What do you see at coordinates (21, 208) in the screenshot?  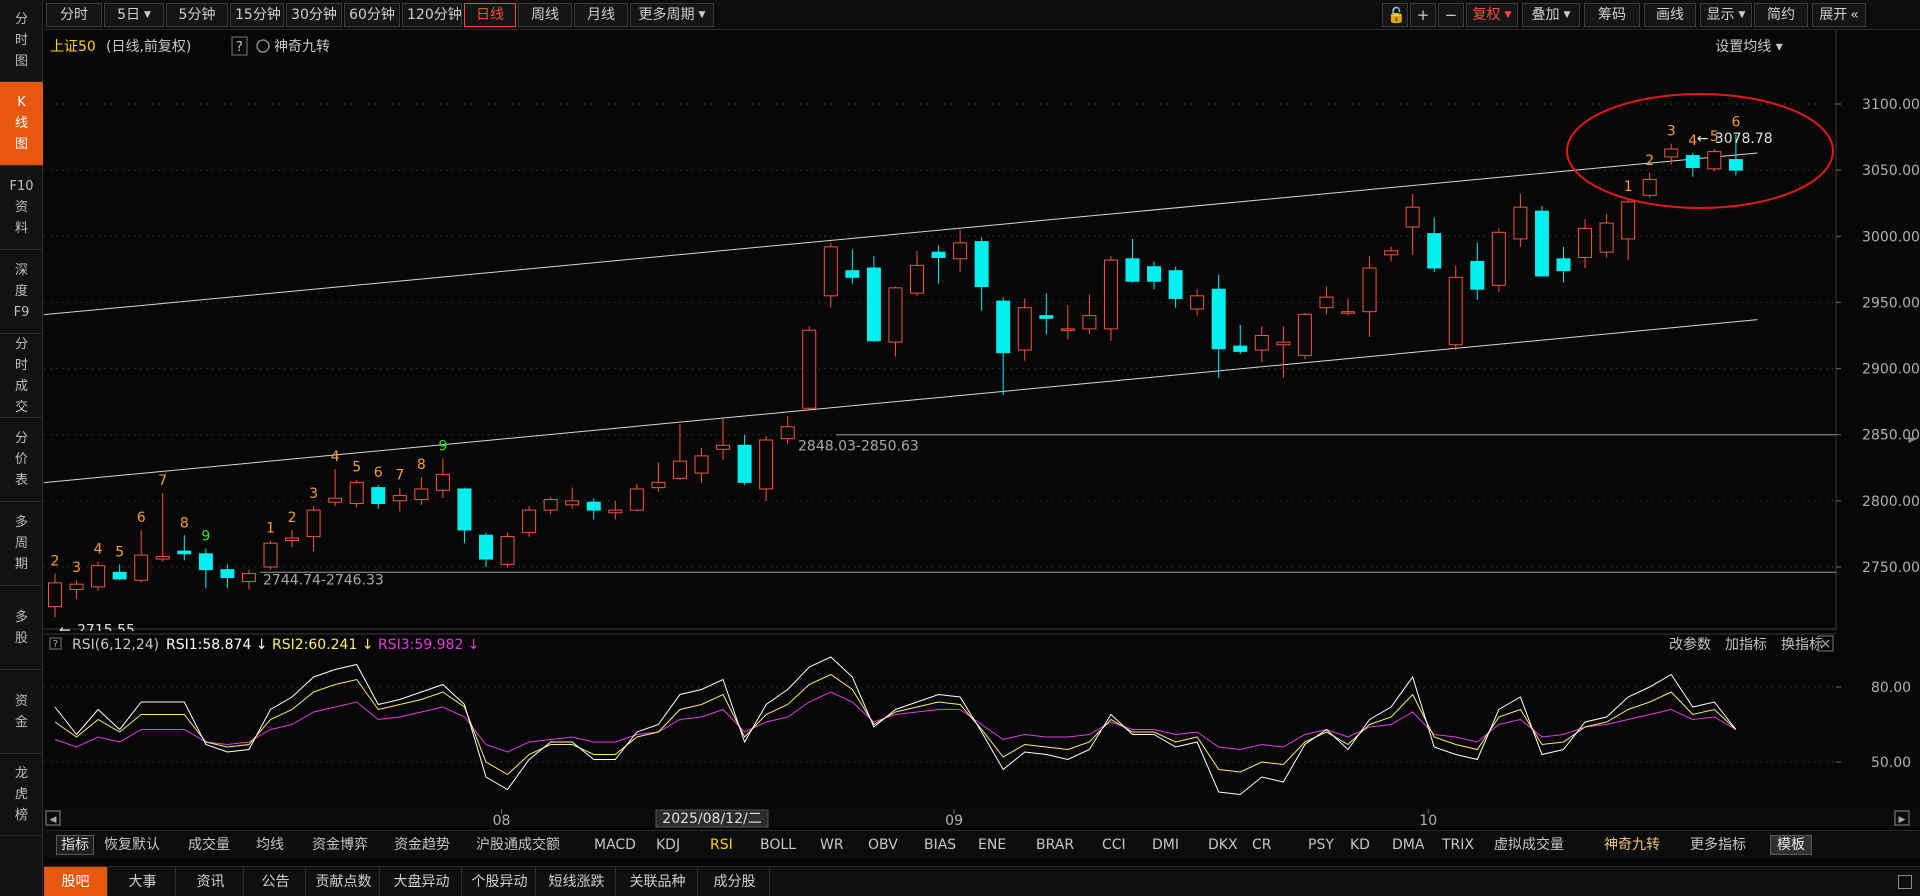 I see `sidebar-item-2: F10 资料` at bounding box center [21, 208].